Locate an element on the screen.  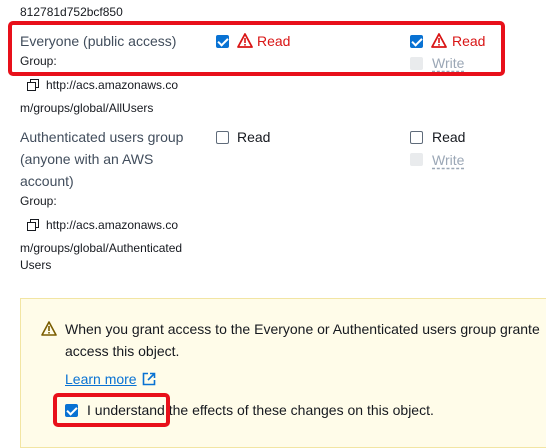
warning-icon is located at coordinates (49, 328).